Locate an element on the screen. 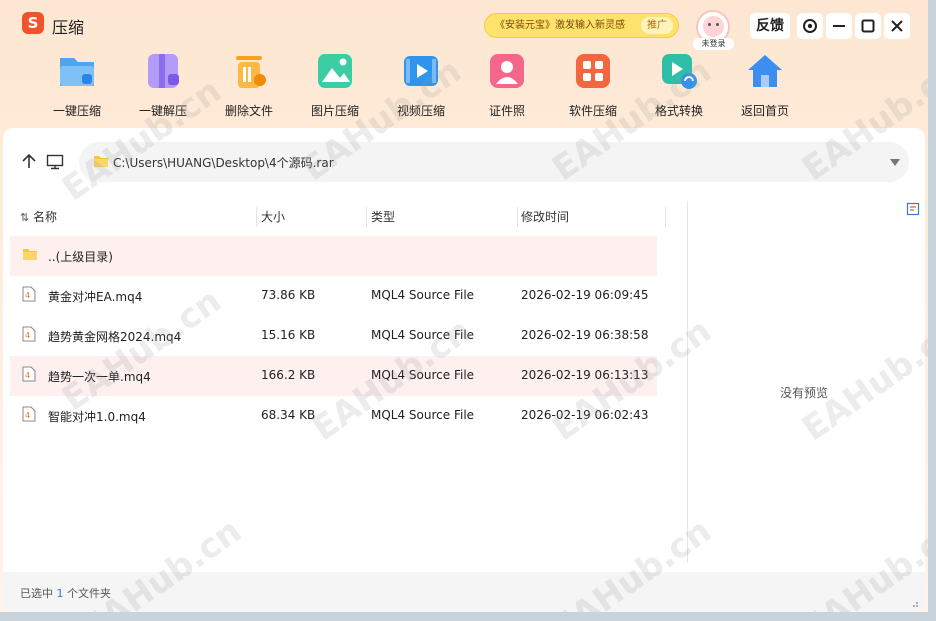 This screenshot has width=936, height=621. row-name: 智能对冲1.0.mq4 is located at coordinates (97, 417).